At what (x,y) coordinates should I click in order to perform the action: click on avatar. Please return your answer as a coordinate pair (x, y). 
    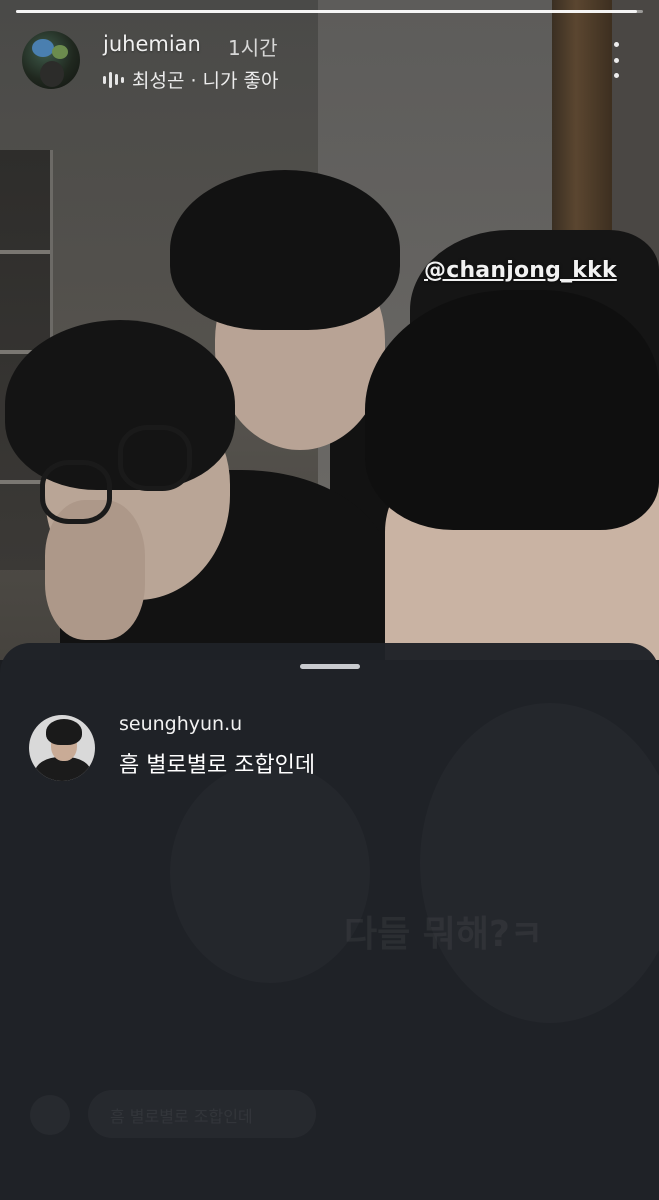
    Looking at the image, I should click on (51, 60).